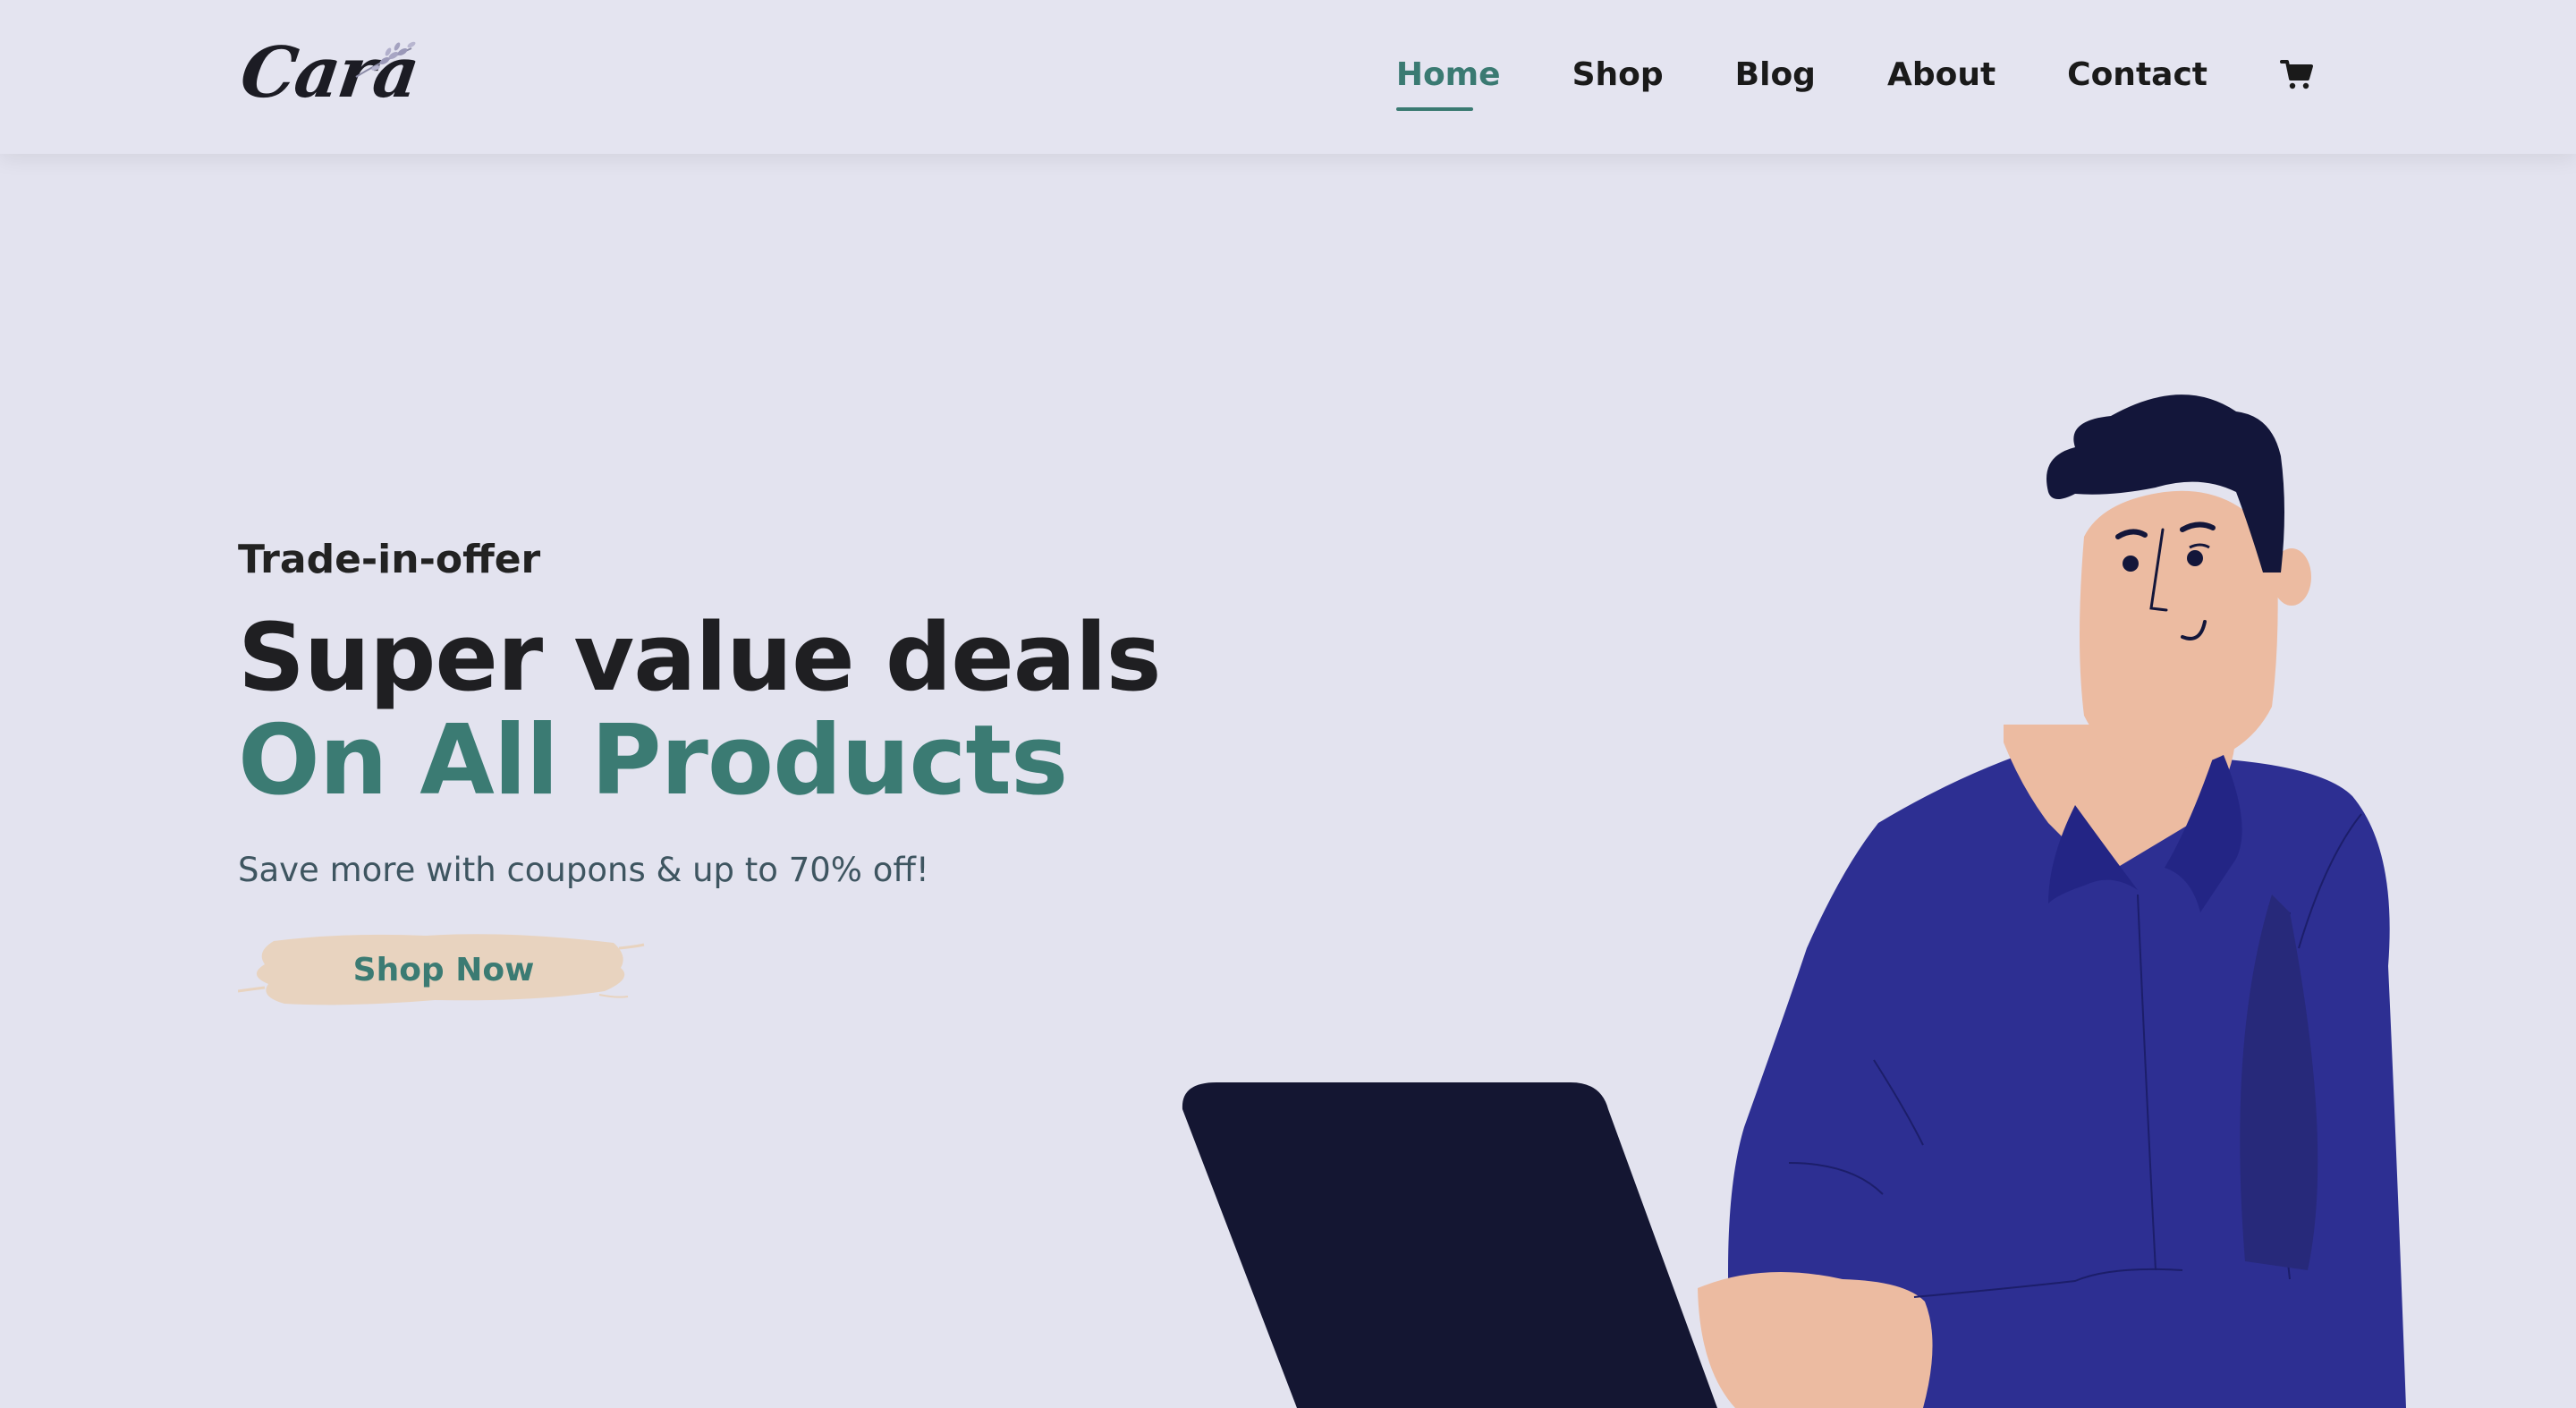 The height and width of the screenshot is (1408, 2576). Describe the element at coordinates (1618, 74) in the screenshot. I see `nav-shop: Shop` at that location.